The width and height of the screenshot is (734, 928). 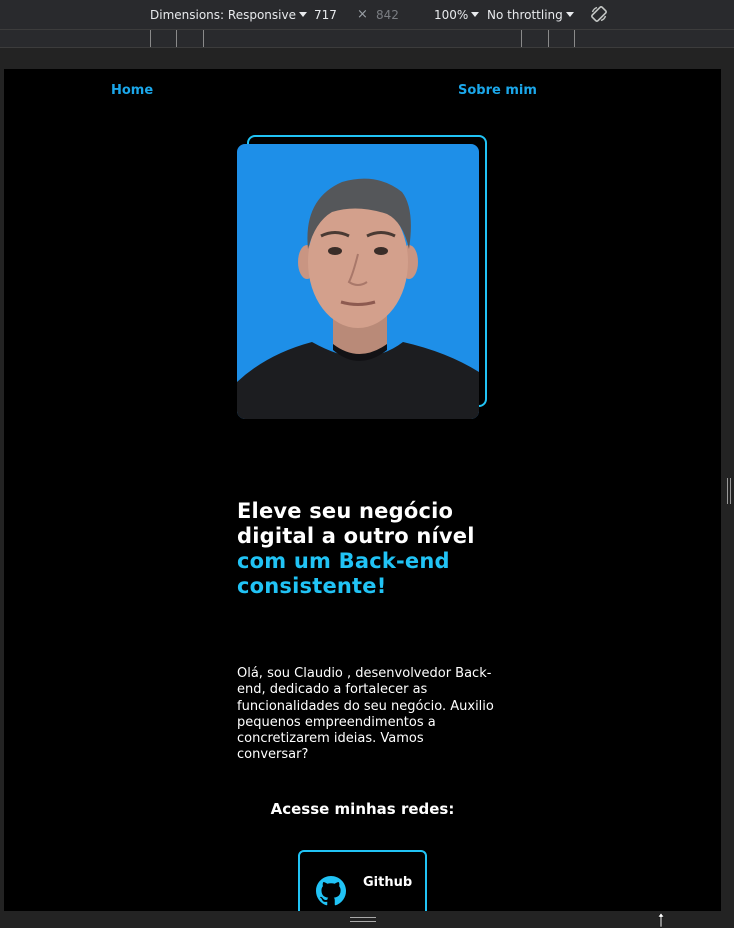 What do you see at coordinates (331, 891) in the screenshot?
I see `github-icon` at bounding box center [331, 891].